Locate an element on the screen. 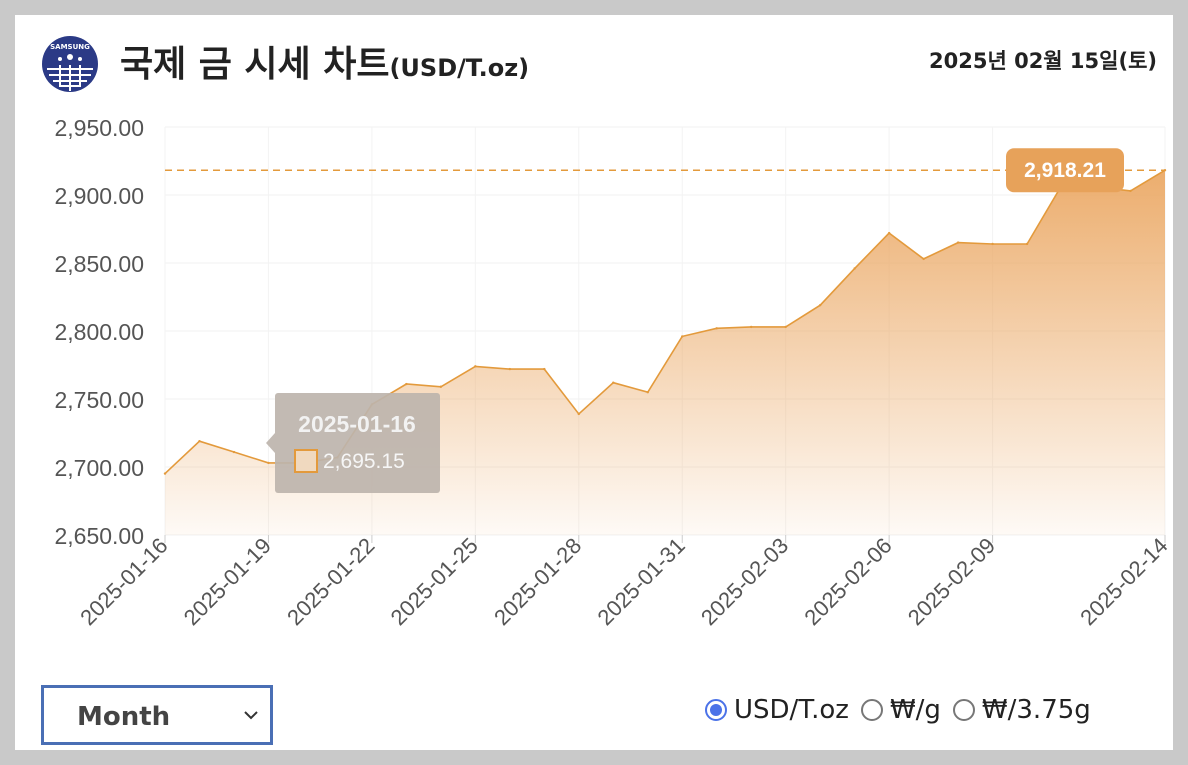 Image resolution: width=1188 pixels, height=765 pixels. y-tick-label: 2,750.00 is located at coordinates (99, 400).